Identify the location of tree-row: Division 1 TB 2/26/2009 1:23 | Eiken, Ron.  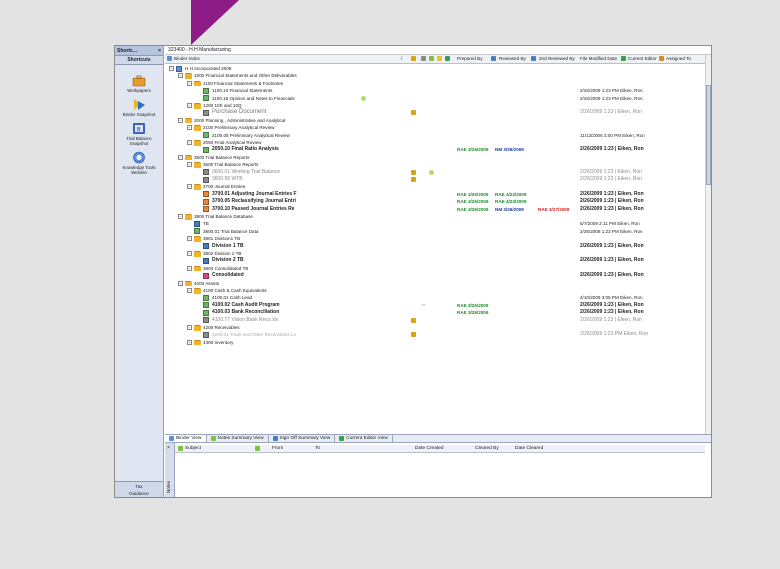
(435, 246).